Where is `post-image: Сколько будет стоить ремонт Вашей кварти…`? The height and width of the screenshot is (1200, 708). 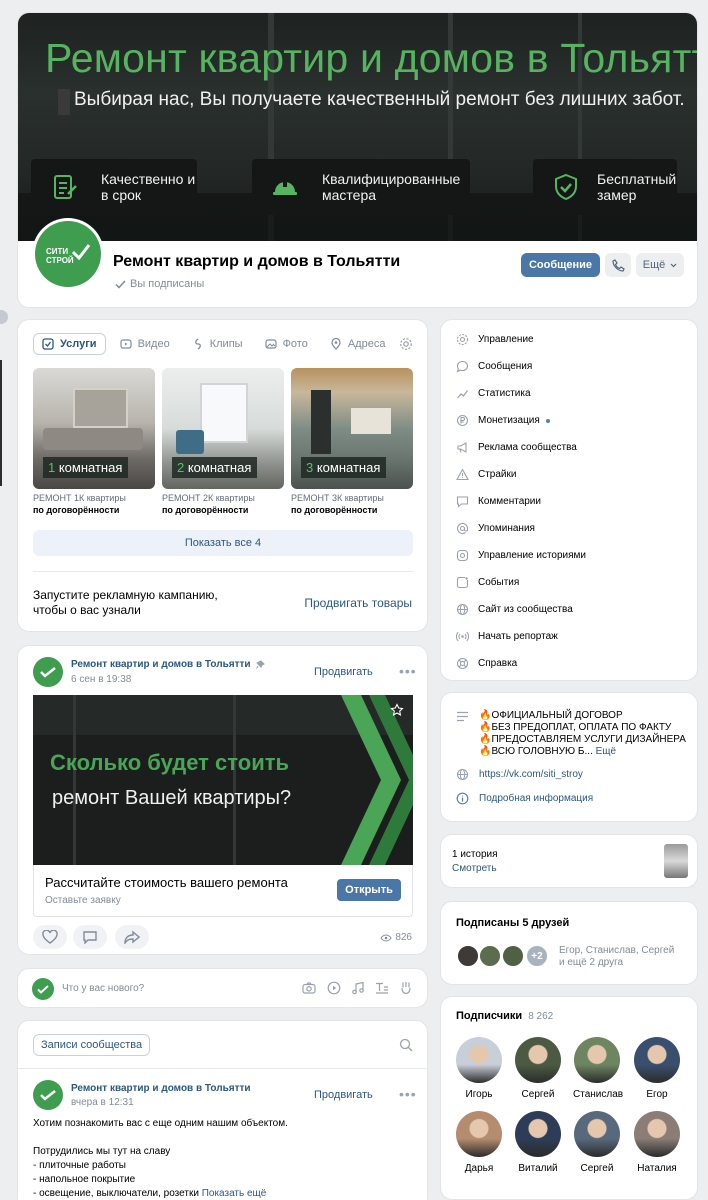
post-image: Сколько будет стоить ремонт Вашей кварти… is located at coordinates (223, 780).